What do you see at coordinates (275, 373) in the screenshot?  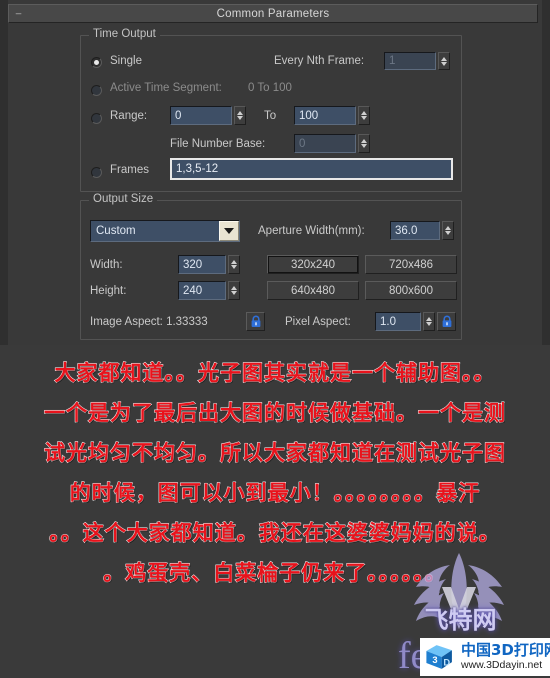 I see `caption-line: 大家都知道。。光子图其实就是一个辅助图。。` at bounding box center [275, 373].